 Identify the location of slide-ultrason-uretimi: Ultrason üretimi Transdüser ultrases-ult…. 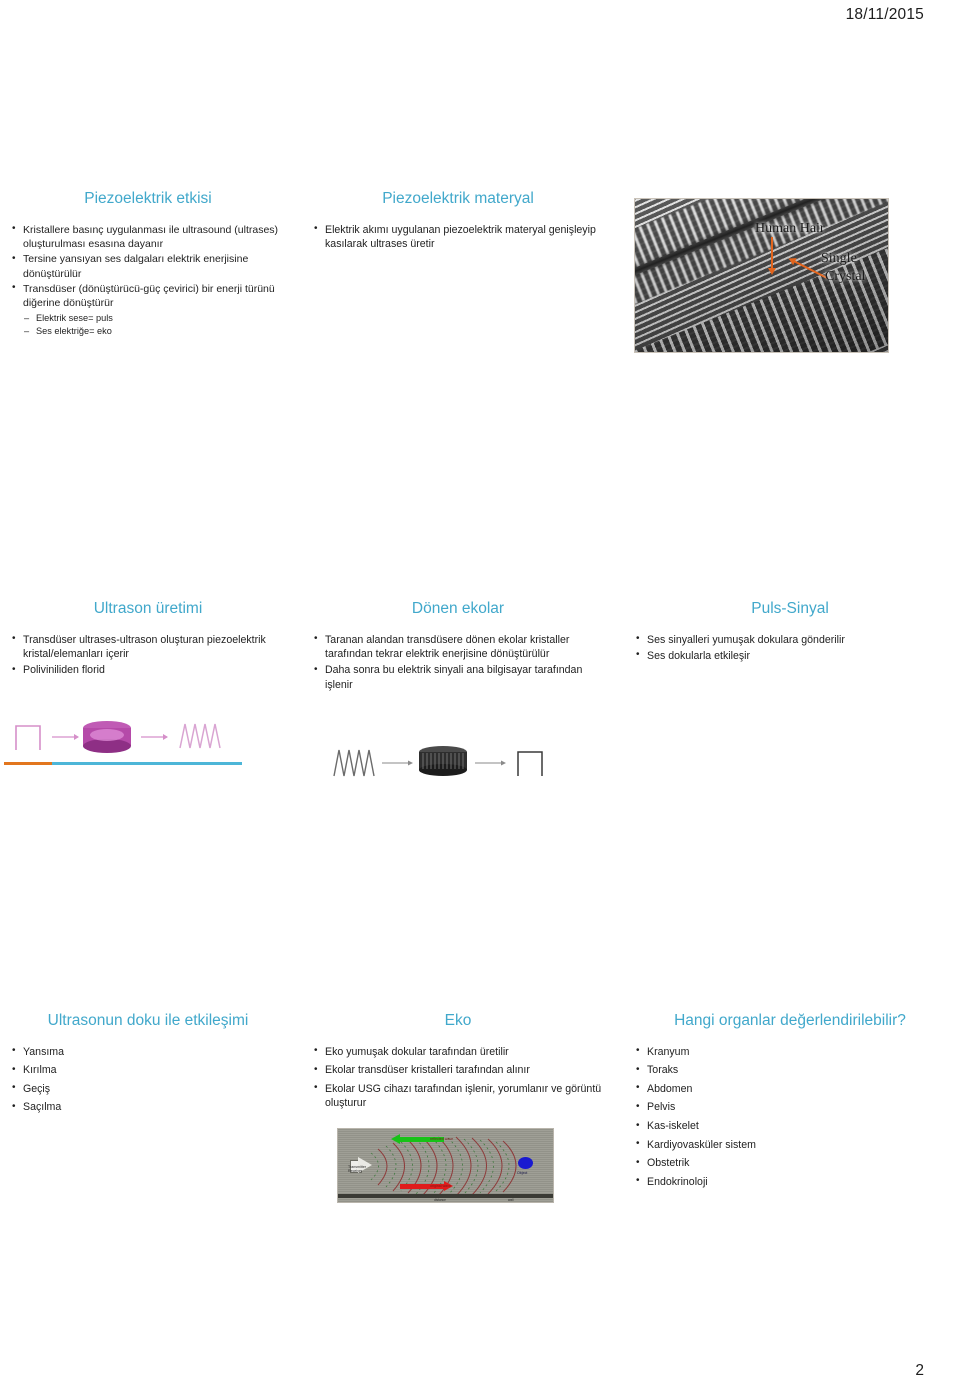
(150, 647).